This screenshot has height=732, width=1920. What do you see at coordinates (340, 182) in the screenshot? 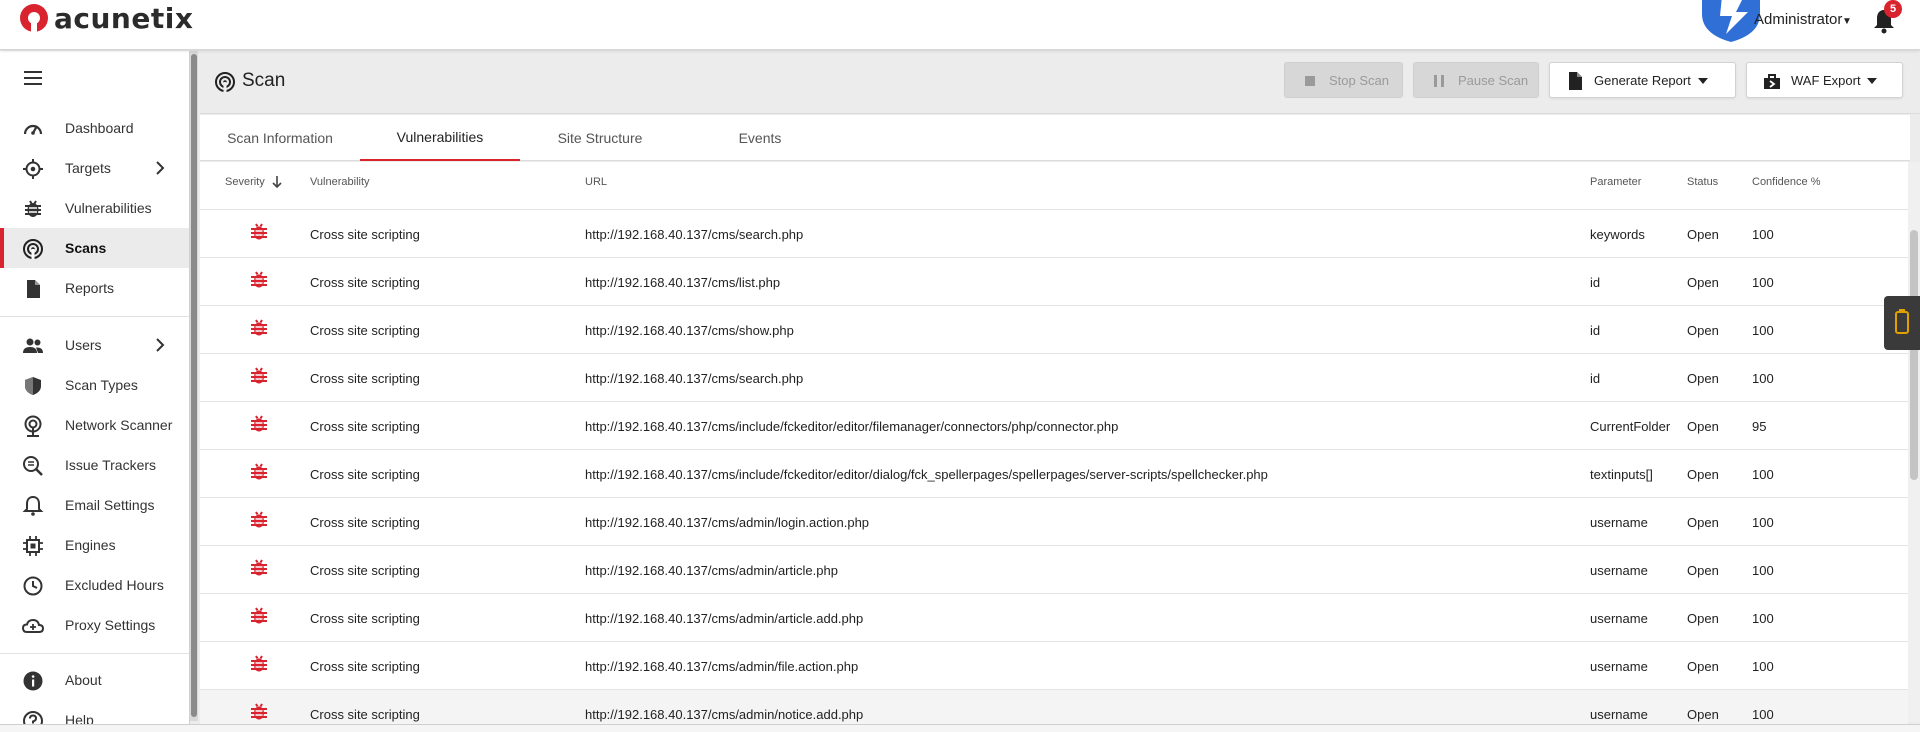
I see `column-header-vulnerability: Vulnerability` at bounding box center [340, 182].